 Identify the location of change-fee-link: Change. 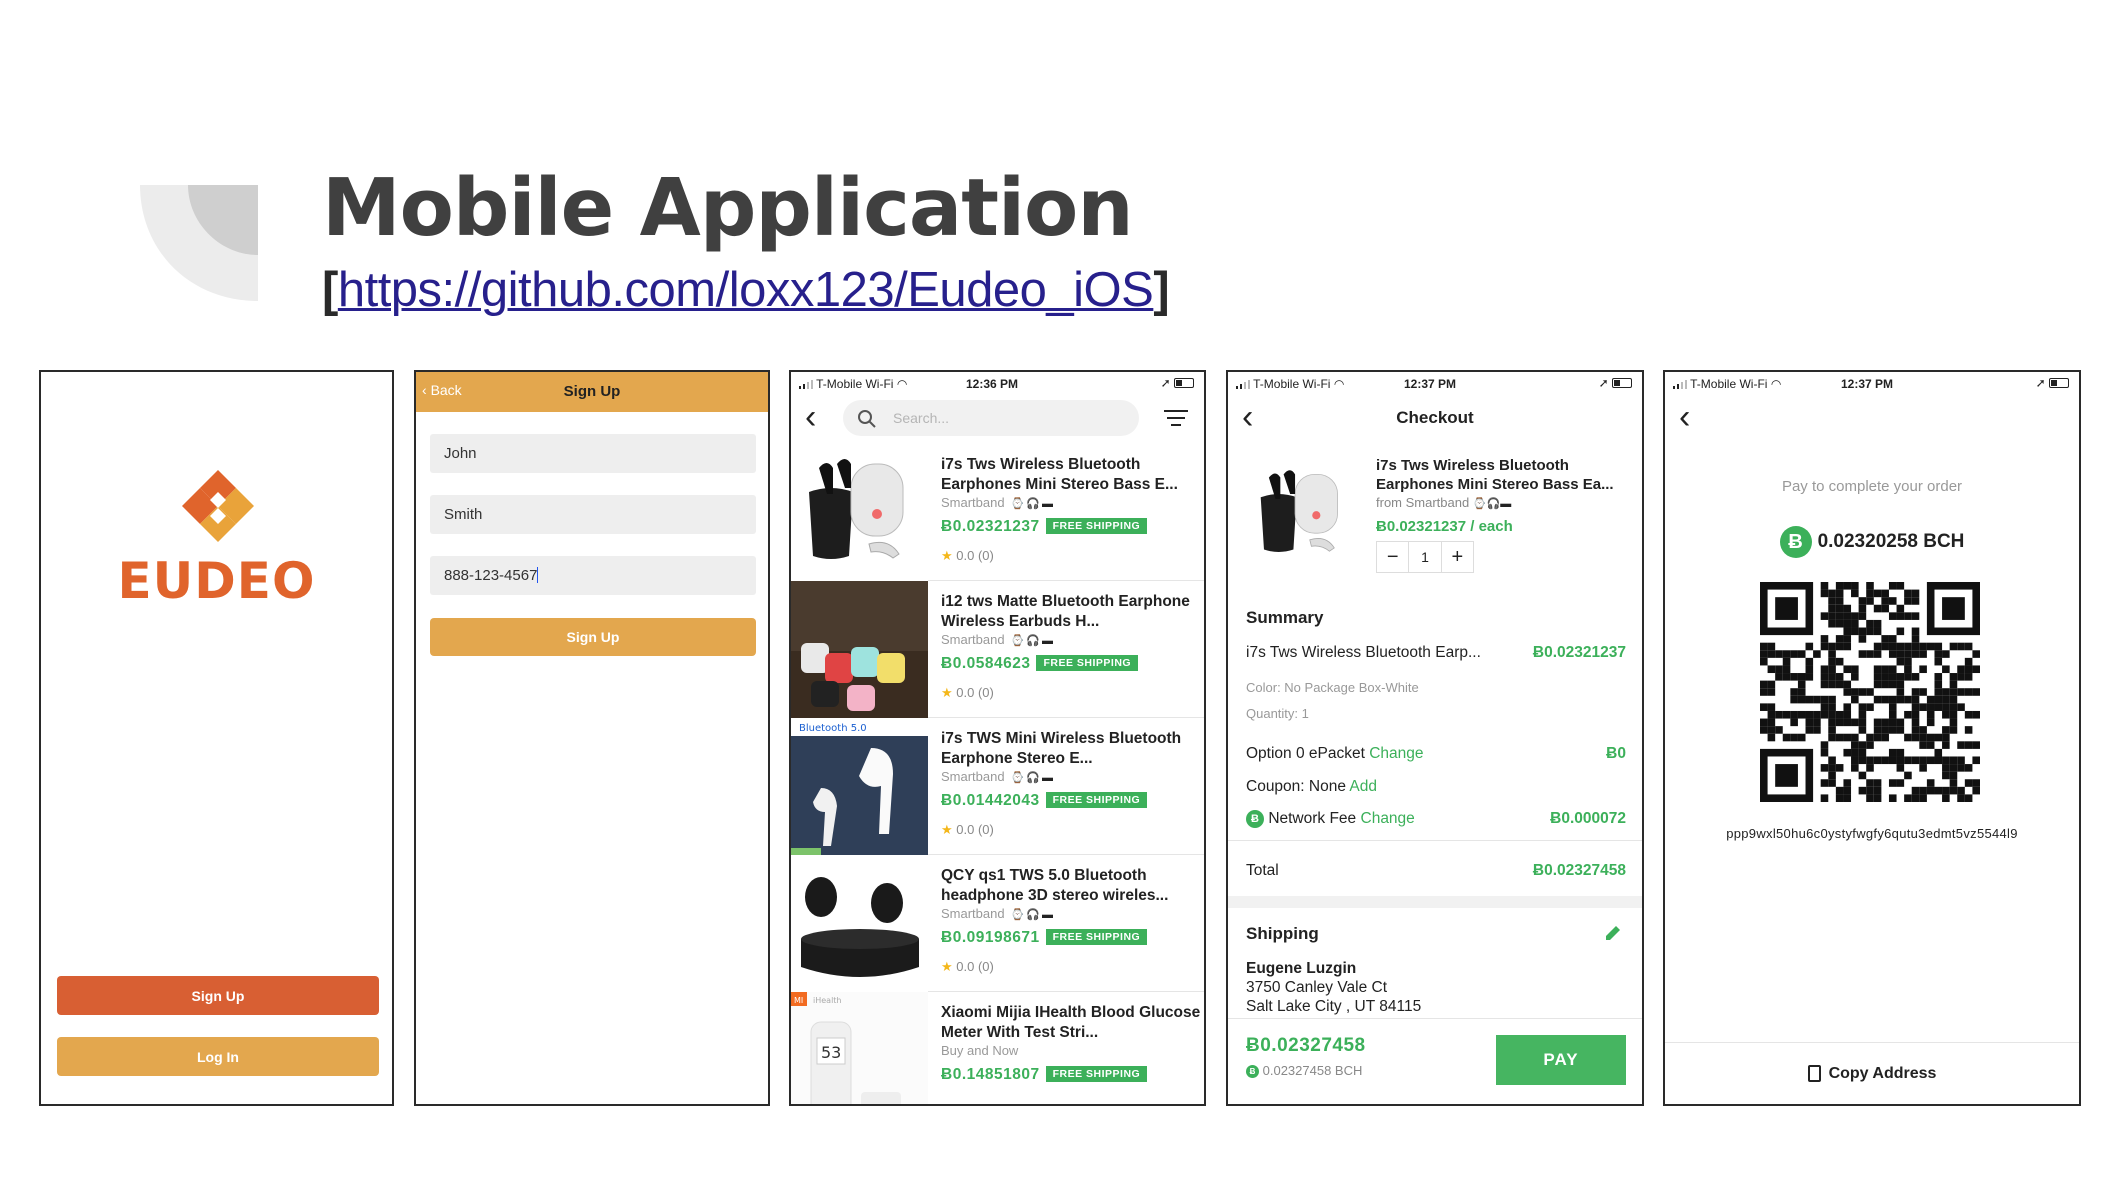
(1388, 818).